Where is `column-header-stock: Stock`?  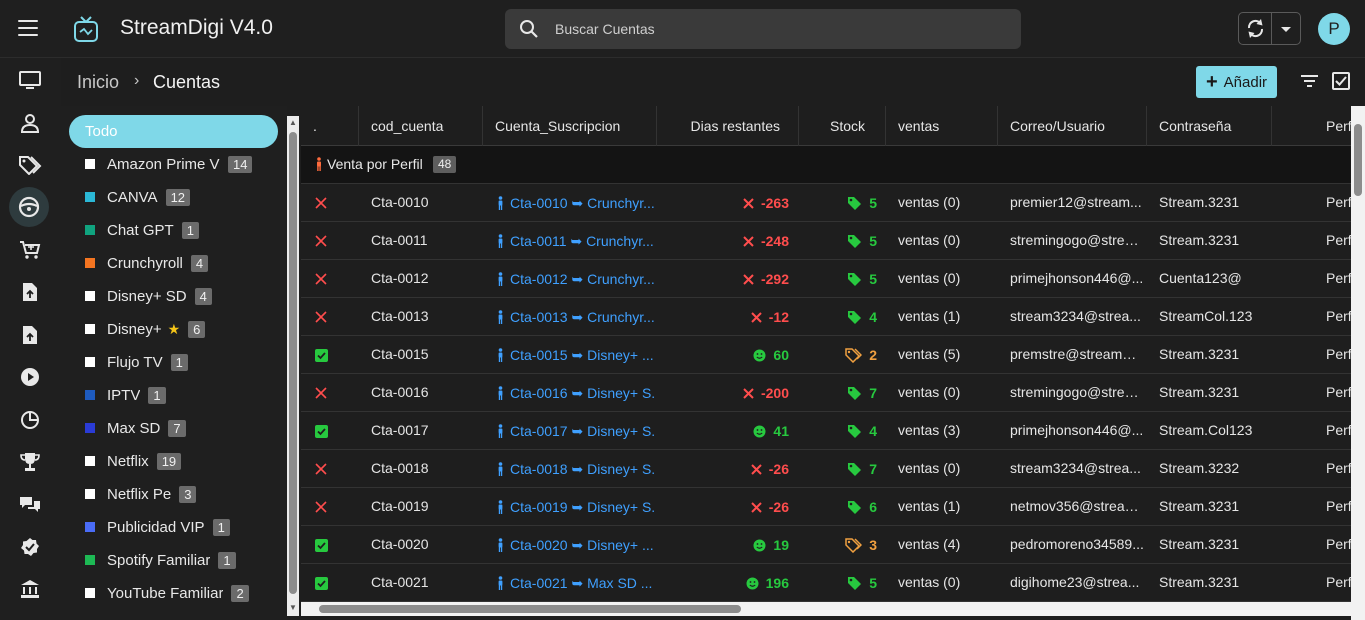
column-header-stock: Stock is located at coordinates (842, 126).